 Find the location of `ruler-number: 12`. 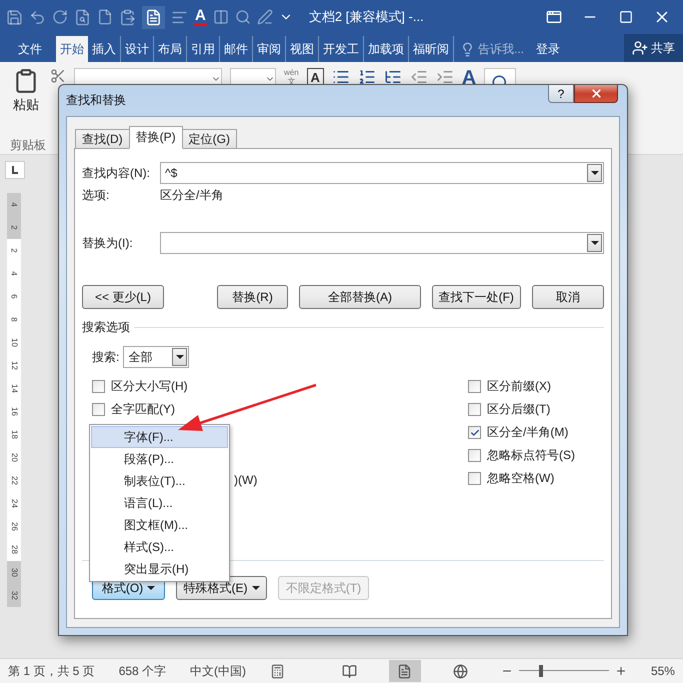

ruler-number: 12 is located at coordinates (14, 365).